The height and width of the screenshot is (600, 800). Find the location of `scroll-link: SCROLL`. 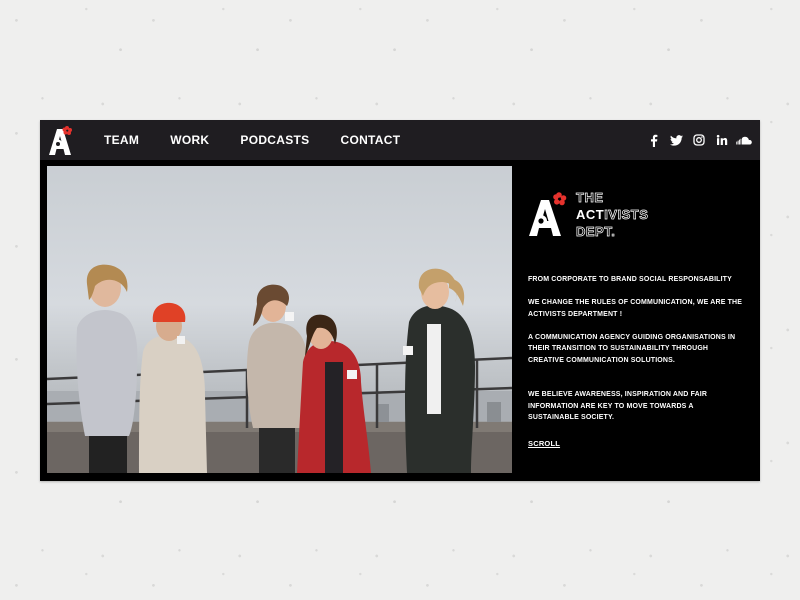

scroll-link: SCROLL is located at coordinates (544, 443).